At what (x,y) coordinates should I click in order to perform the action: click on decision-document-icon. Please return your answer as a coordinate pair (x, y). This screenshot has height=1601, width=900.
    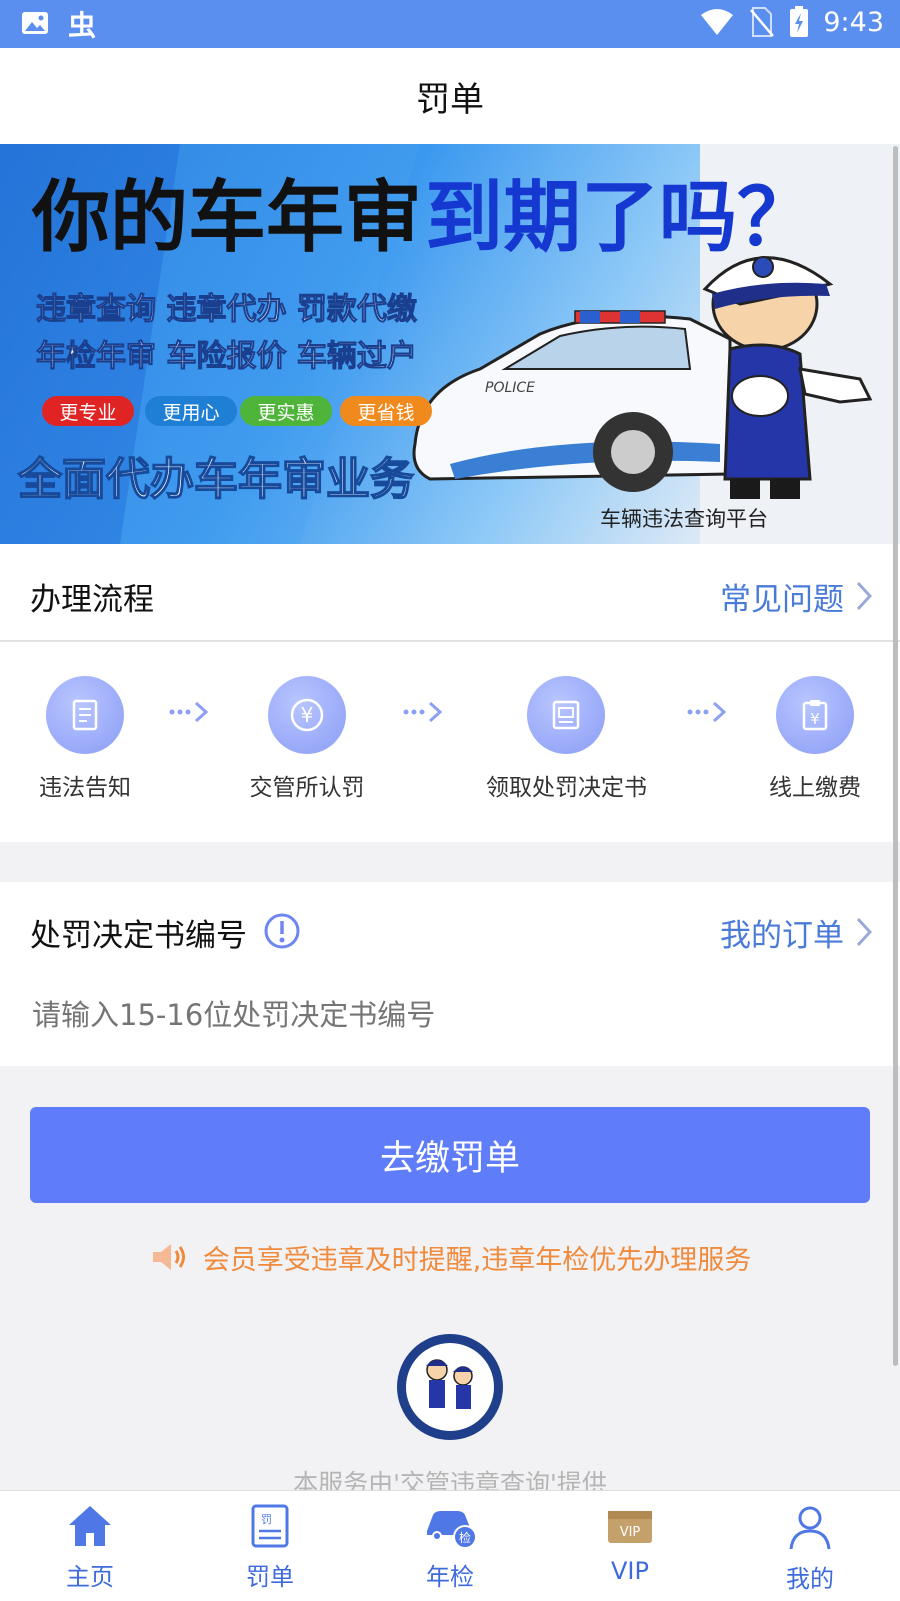
    Looking at the image, I should click on (566, 715).